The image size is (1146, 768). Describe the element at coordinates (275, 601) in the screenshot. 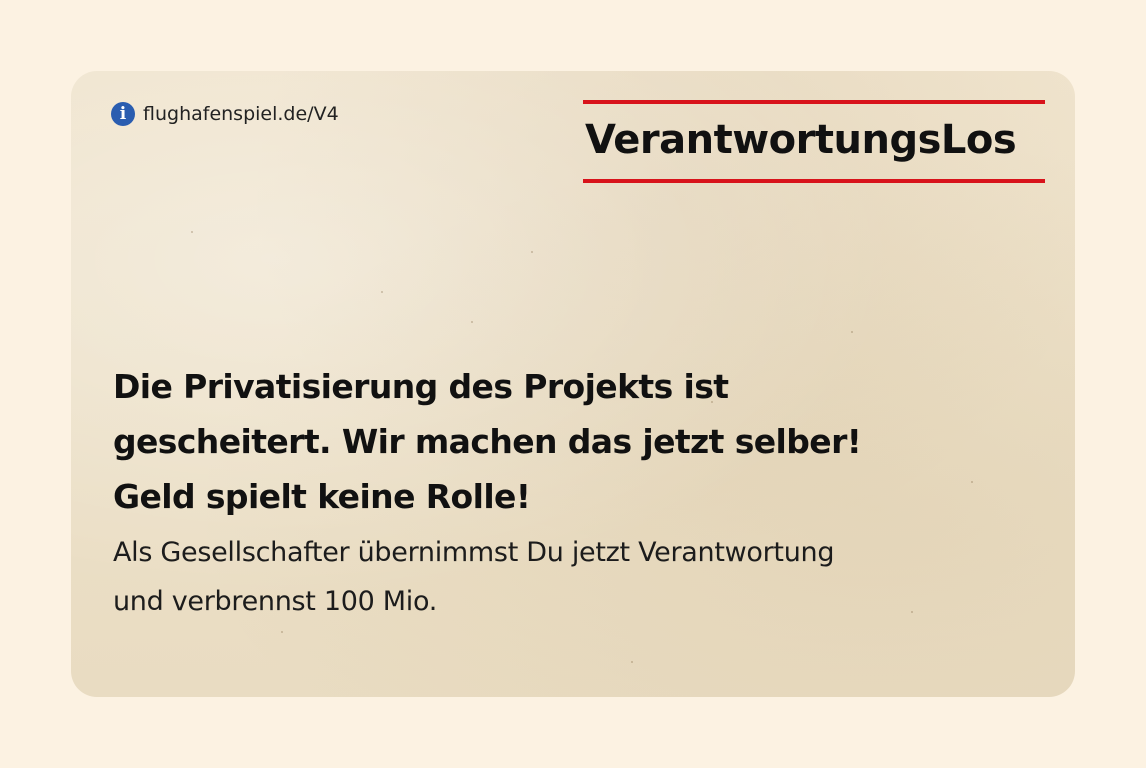

I see `body-line: und verbrennst 100 Mio.` at that location.